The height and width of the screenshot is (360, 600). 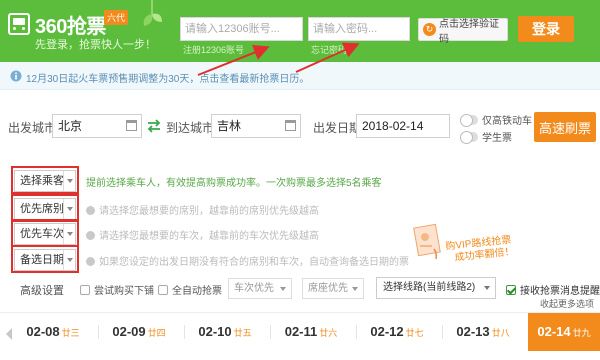 I want to click on try-lower-berth-checkbox: 尝试购买下铺, so click(x=117, y=289).